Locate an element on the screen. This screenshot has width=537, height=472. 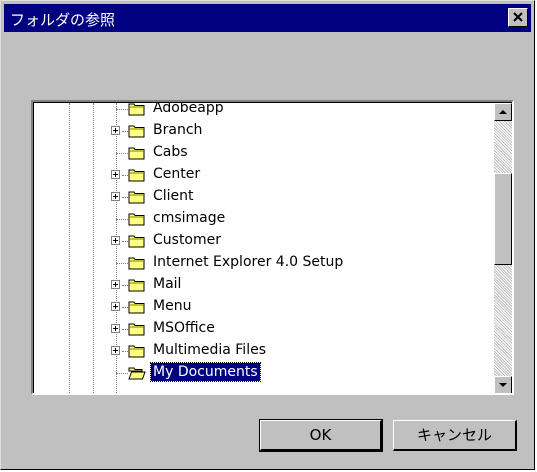
tree-item: Multimedia Files is located at coordinates (264, 351).